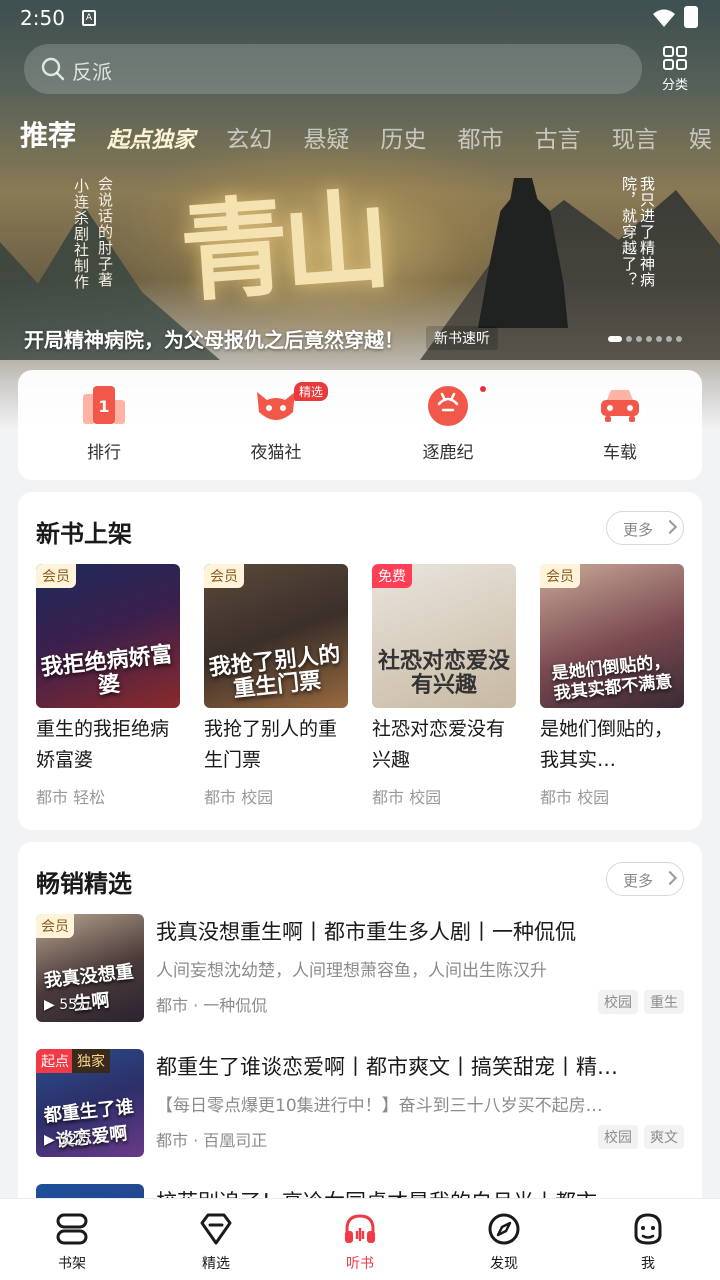 This screenshot has height=1280, width=720. I want to click on battery-icon, so click(691, 17).